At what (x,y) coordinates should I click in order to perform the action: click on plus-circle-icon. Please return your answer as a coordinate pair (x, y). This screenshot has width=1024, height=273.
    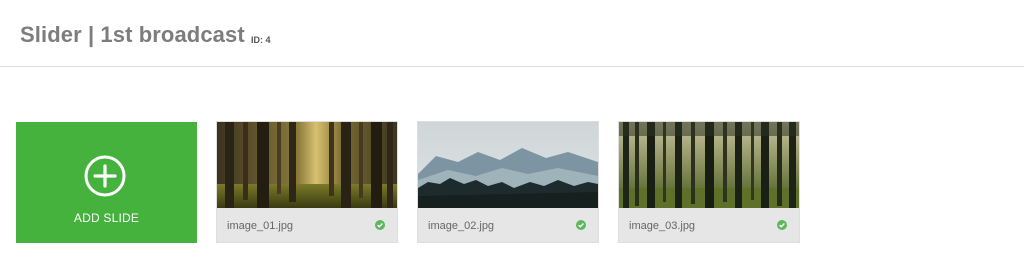
    Looking at the image, I should click on (105, 176).